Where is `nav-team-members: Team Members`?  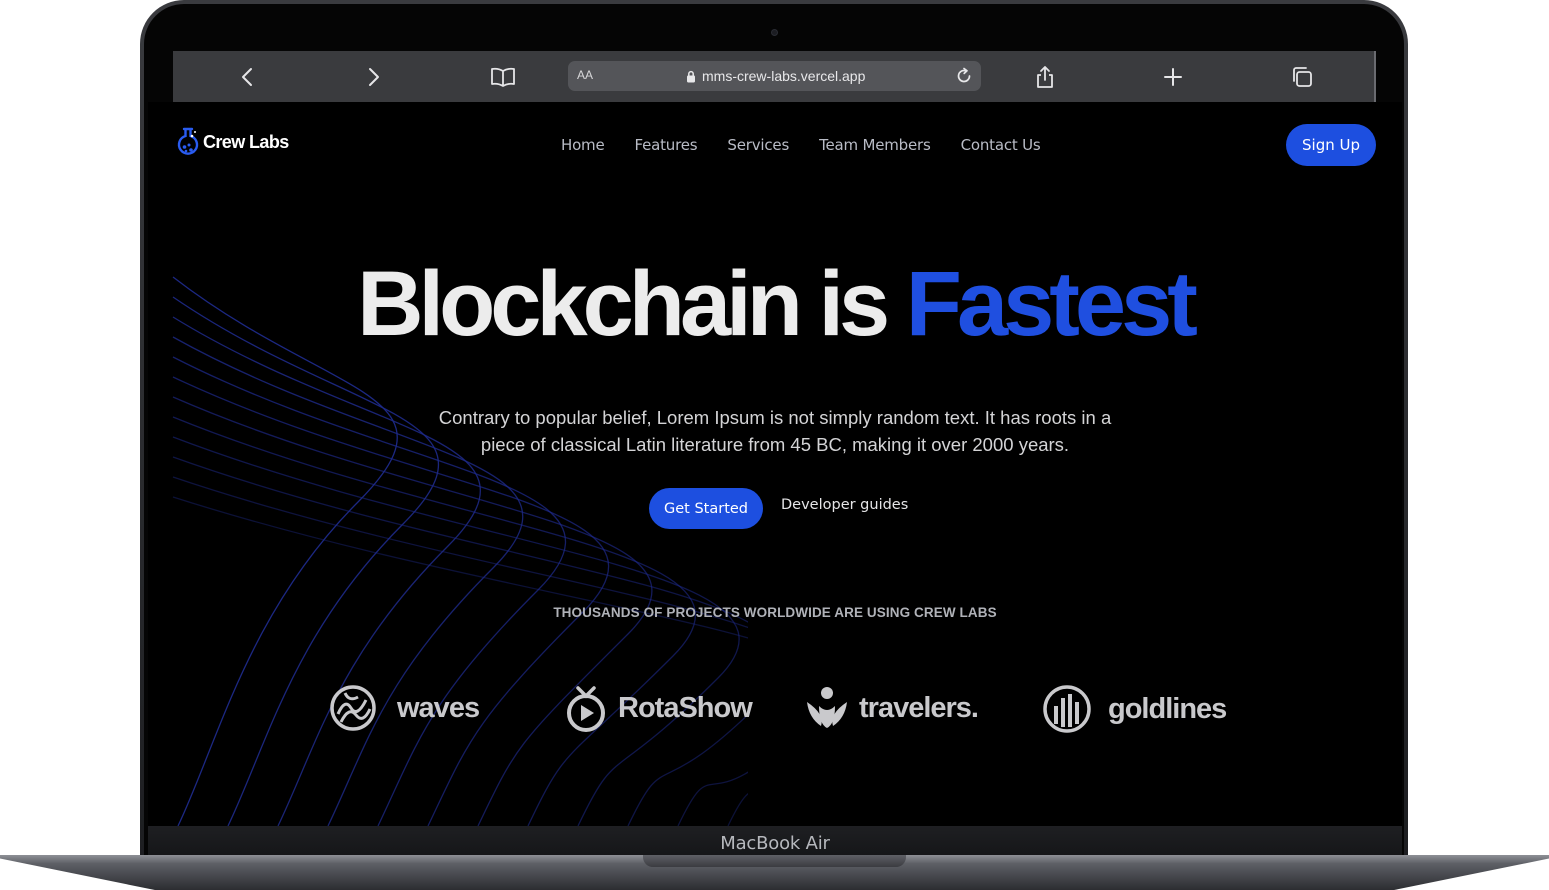
nav-team-members: Team Members is located at coordinates (875, 145).